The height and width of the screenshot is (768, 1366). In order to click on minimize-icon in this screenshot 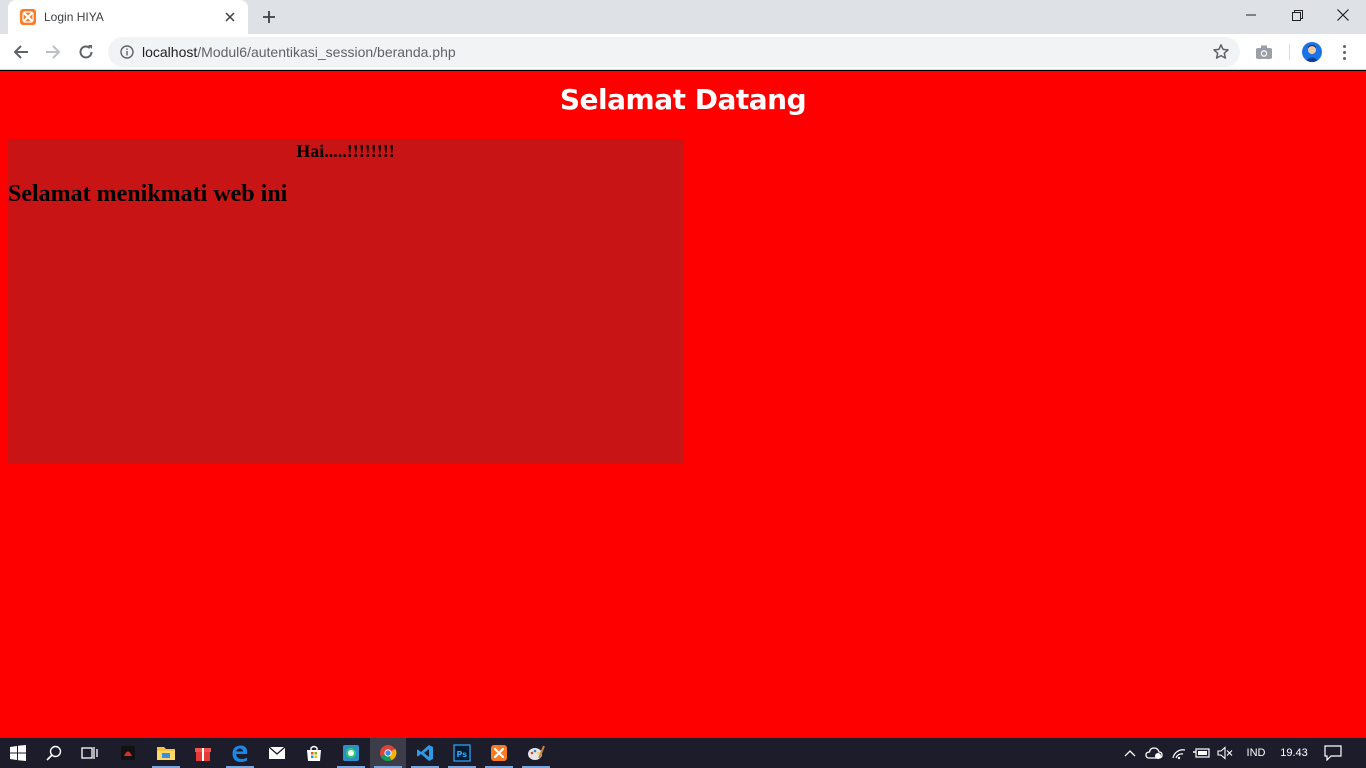, I will do `click(1251, 15)`.